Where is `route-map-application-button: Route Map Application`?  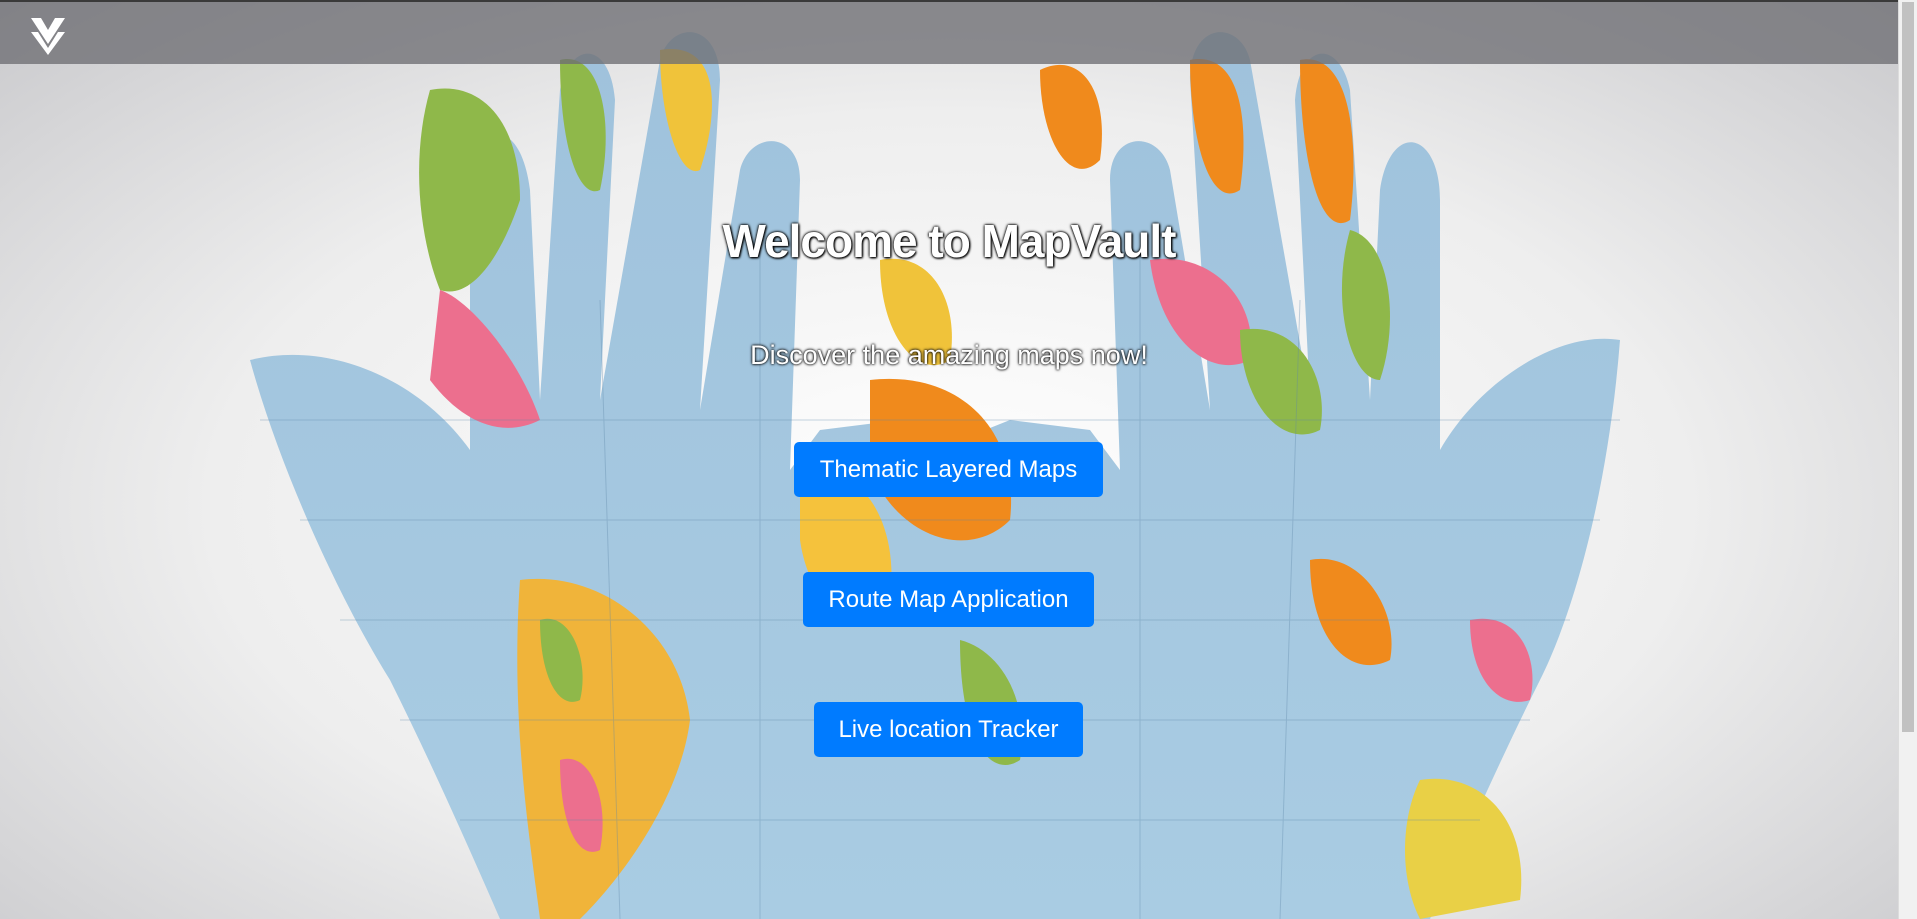
route-map-application-button: Route Map Application is located at coordinates (948, 599).